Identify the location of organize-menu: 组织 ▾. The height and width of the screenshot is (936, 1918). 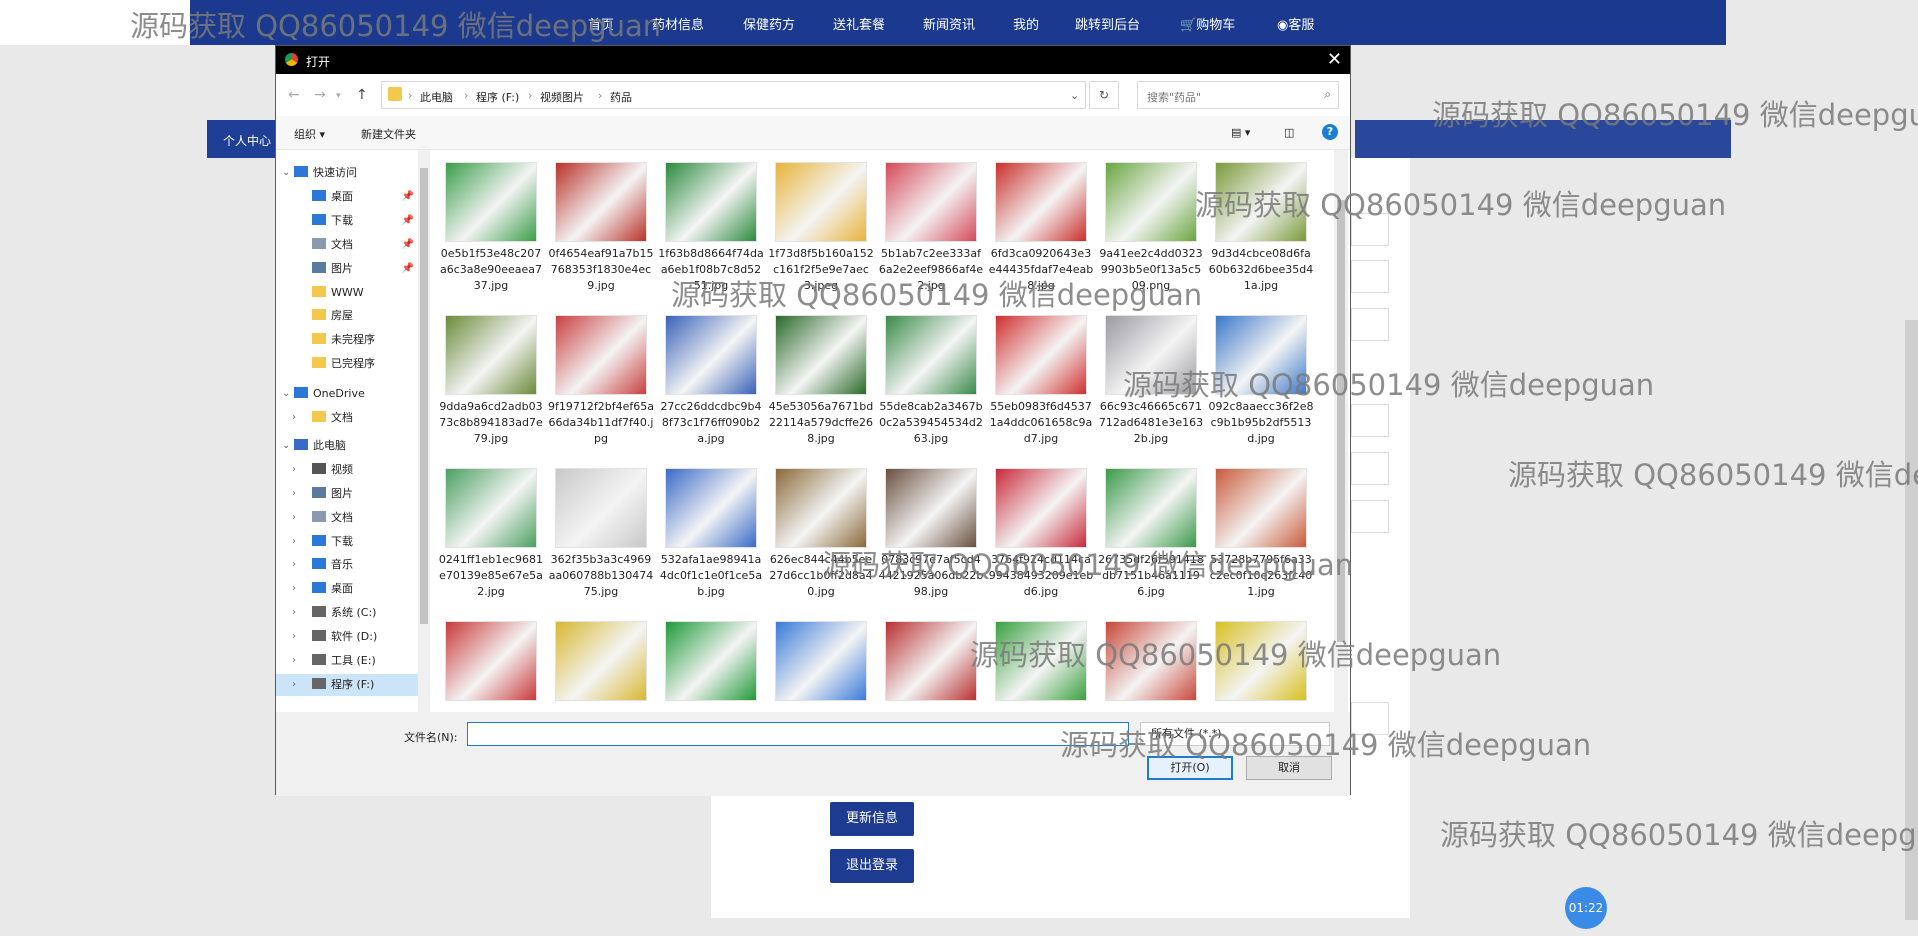
(309, 134).